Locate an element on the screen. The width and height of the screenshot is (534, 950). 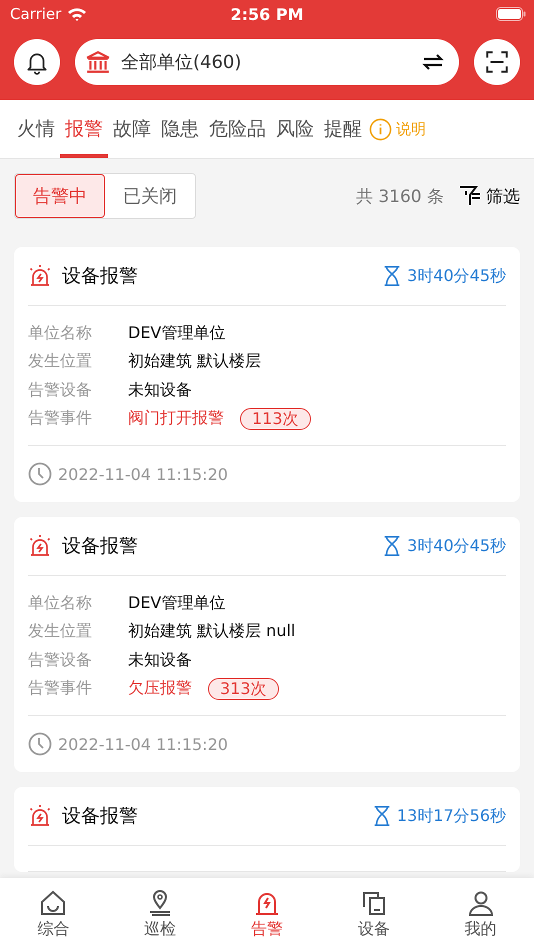
category-tab: 提醒 is located at coordinates (343, 129).